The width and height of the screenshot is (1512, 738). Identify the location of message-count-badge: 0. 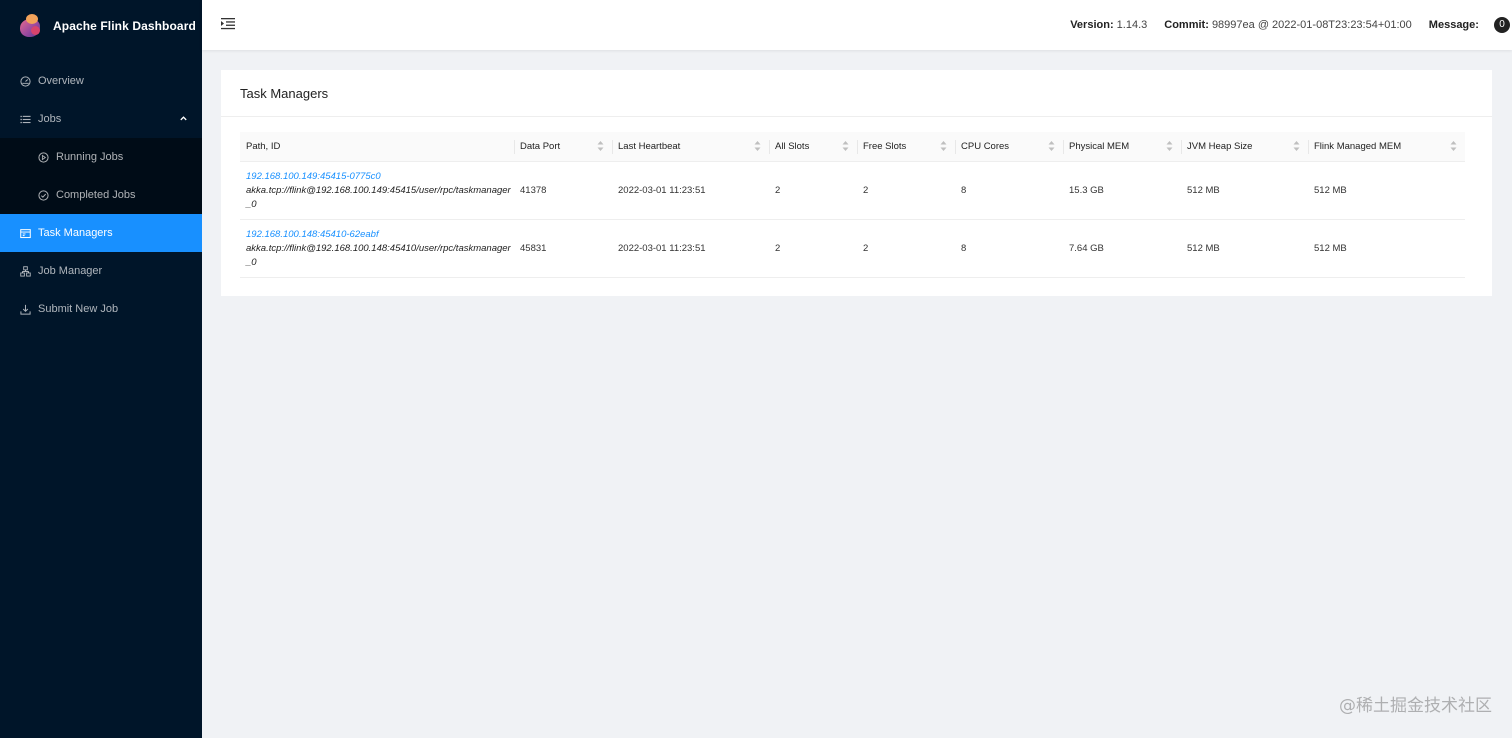
(1502, 25).